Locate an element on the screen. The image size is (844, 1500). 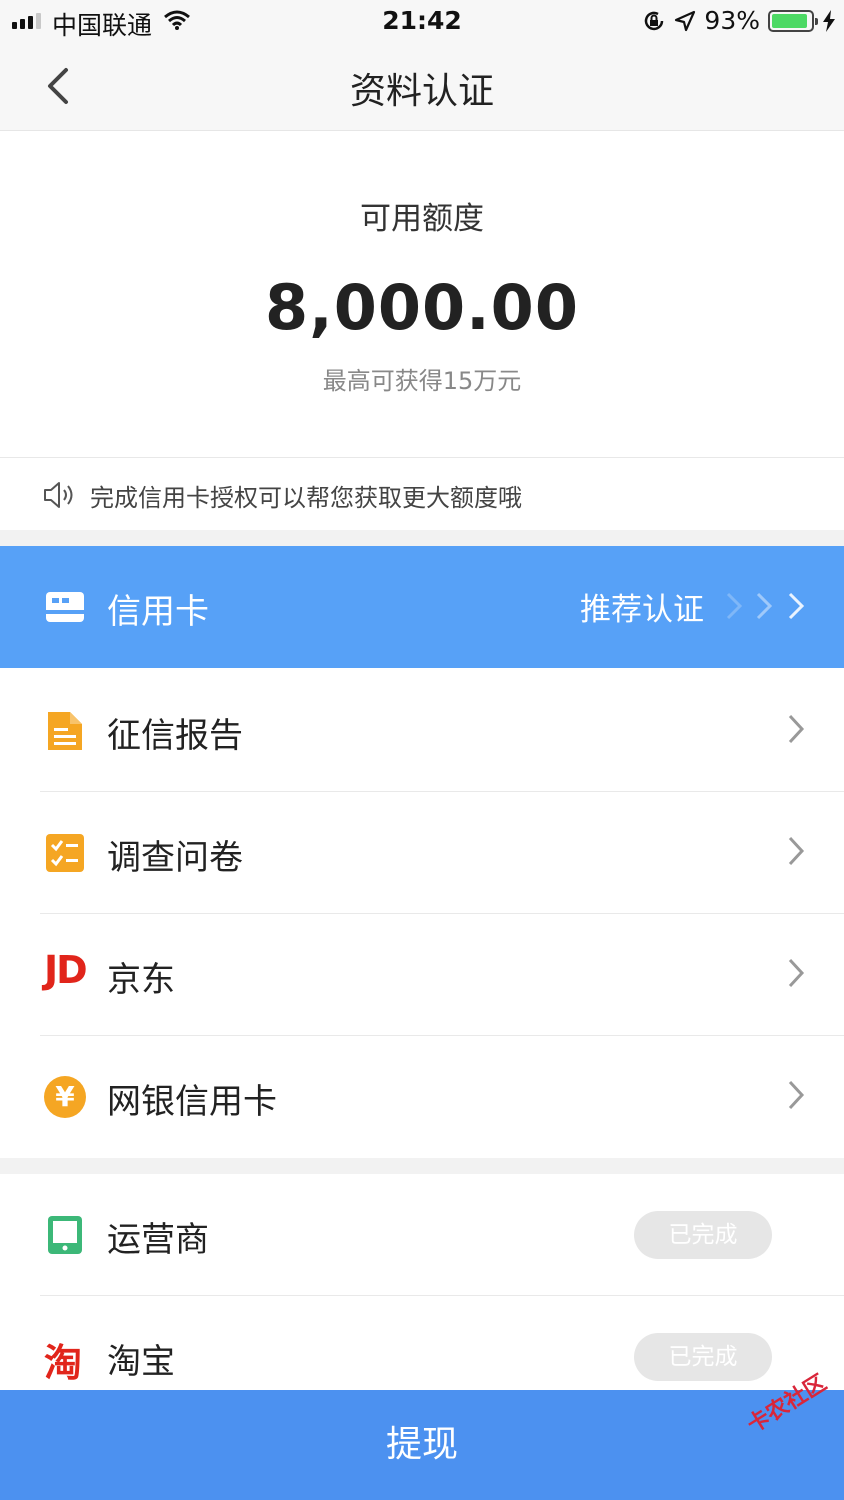
jd-logo-icon: JD is located at coordinates (66, 970).